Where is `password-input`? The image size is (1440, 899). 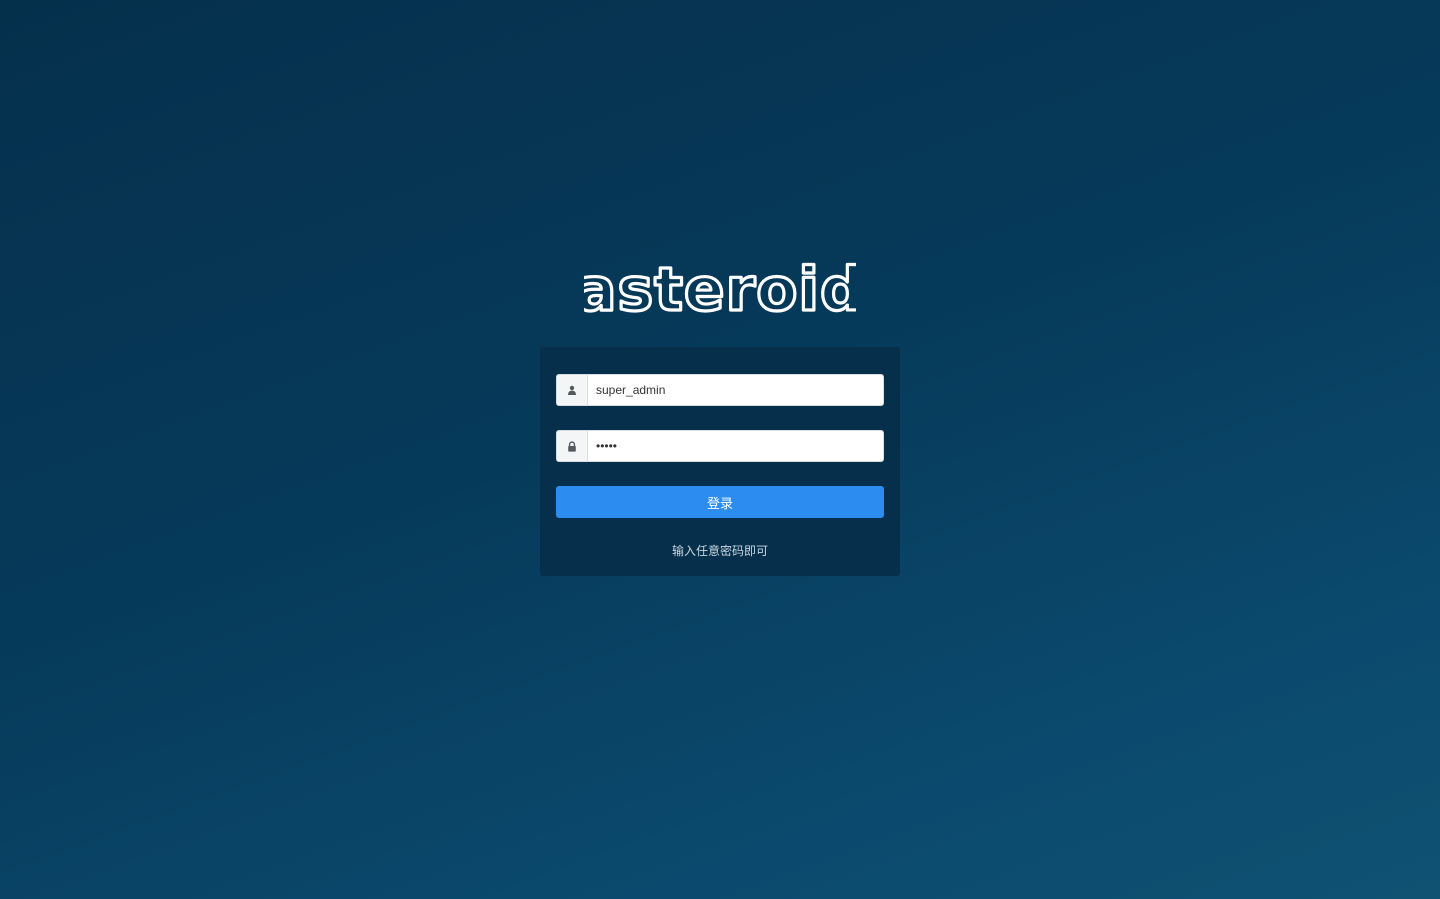
password-input is located at coordinates (735, 446).